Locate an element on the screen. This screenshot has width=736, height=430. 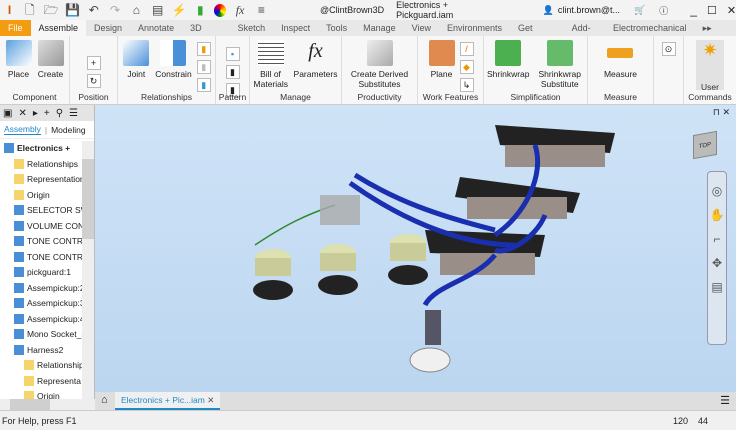
create-label: Create is located at coordinates (50, 74).